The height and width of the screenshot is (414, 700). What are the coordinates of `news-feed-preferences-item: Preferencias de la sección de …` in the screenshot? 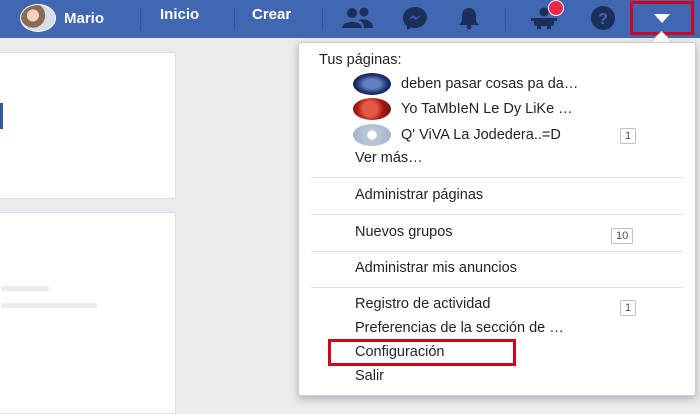 It's located at (459, 328).